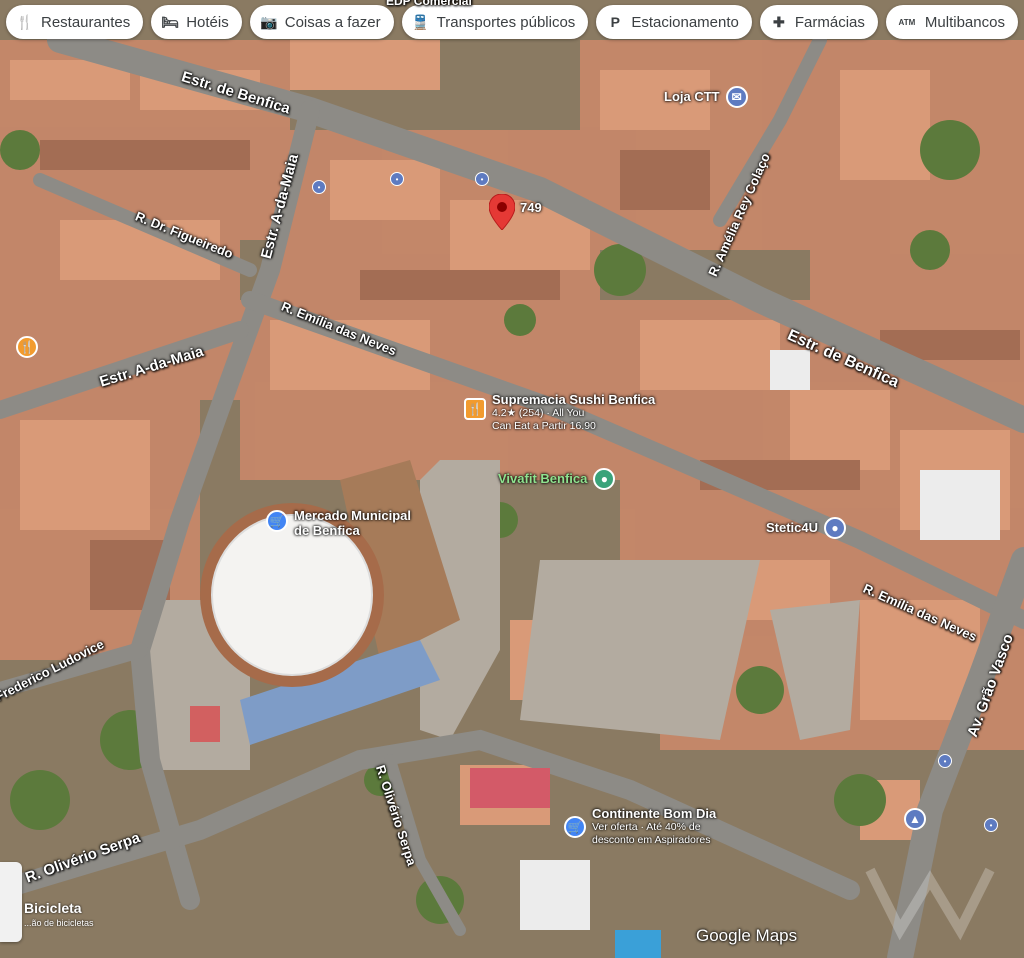  I want to click on location-pin-icon, so click(502, 212).